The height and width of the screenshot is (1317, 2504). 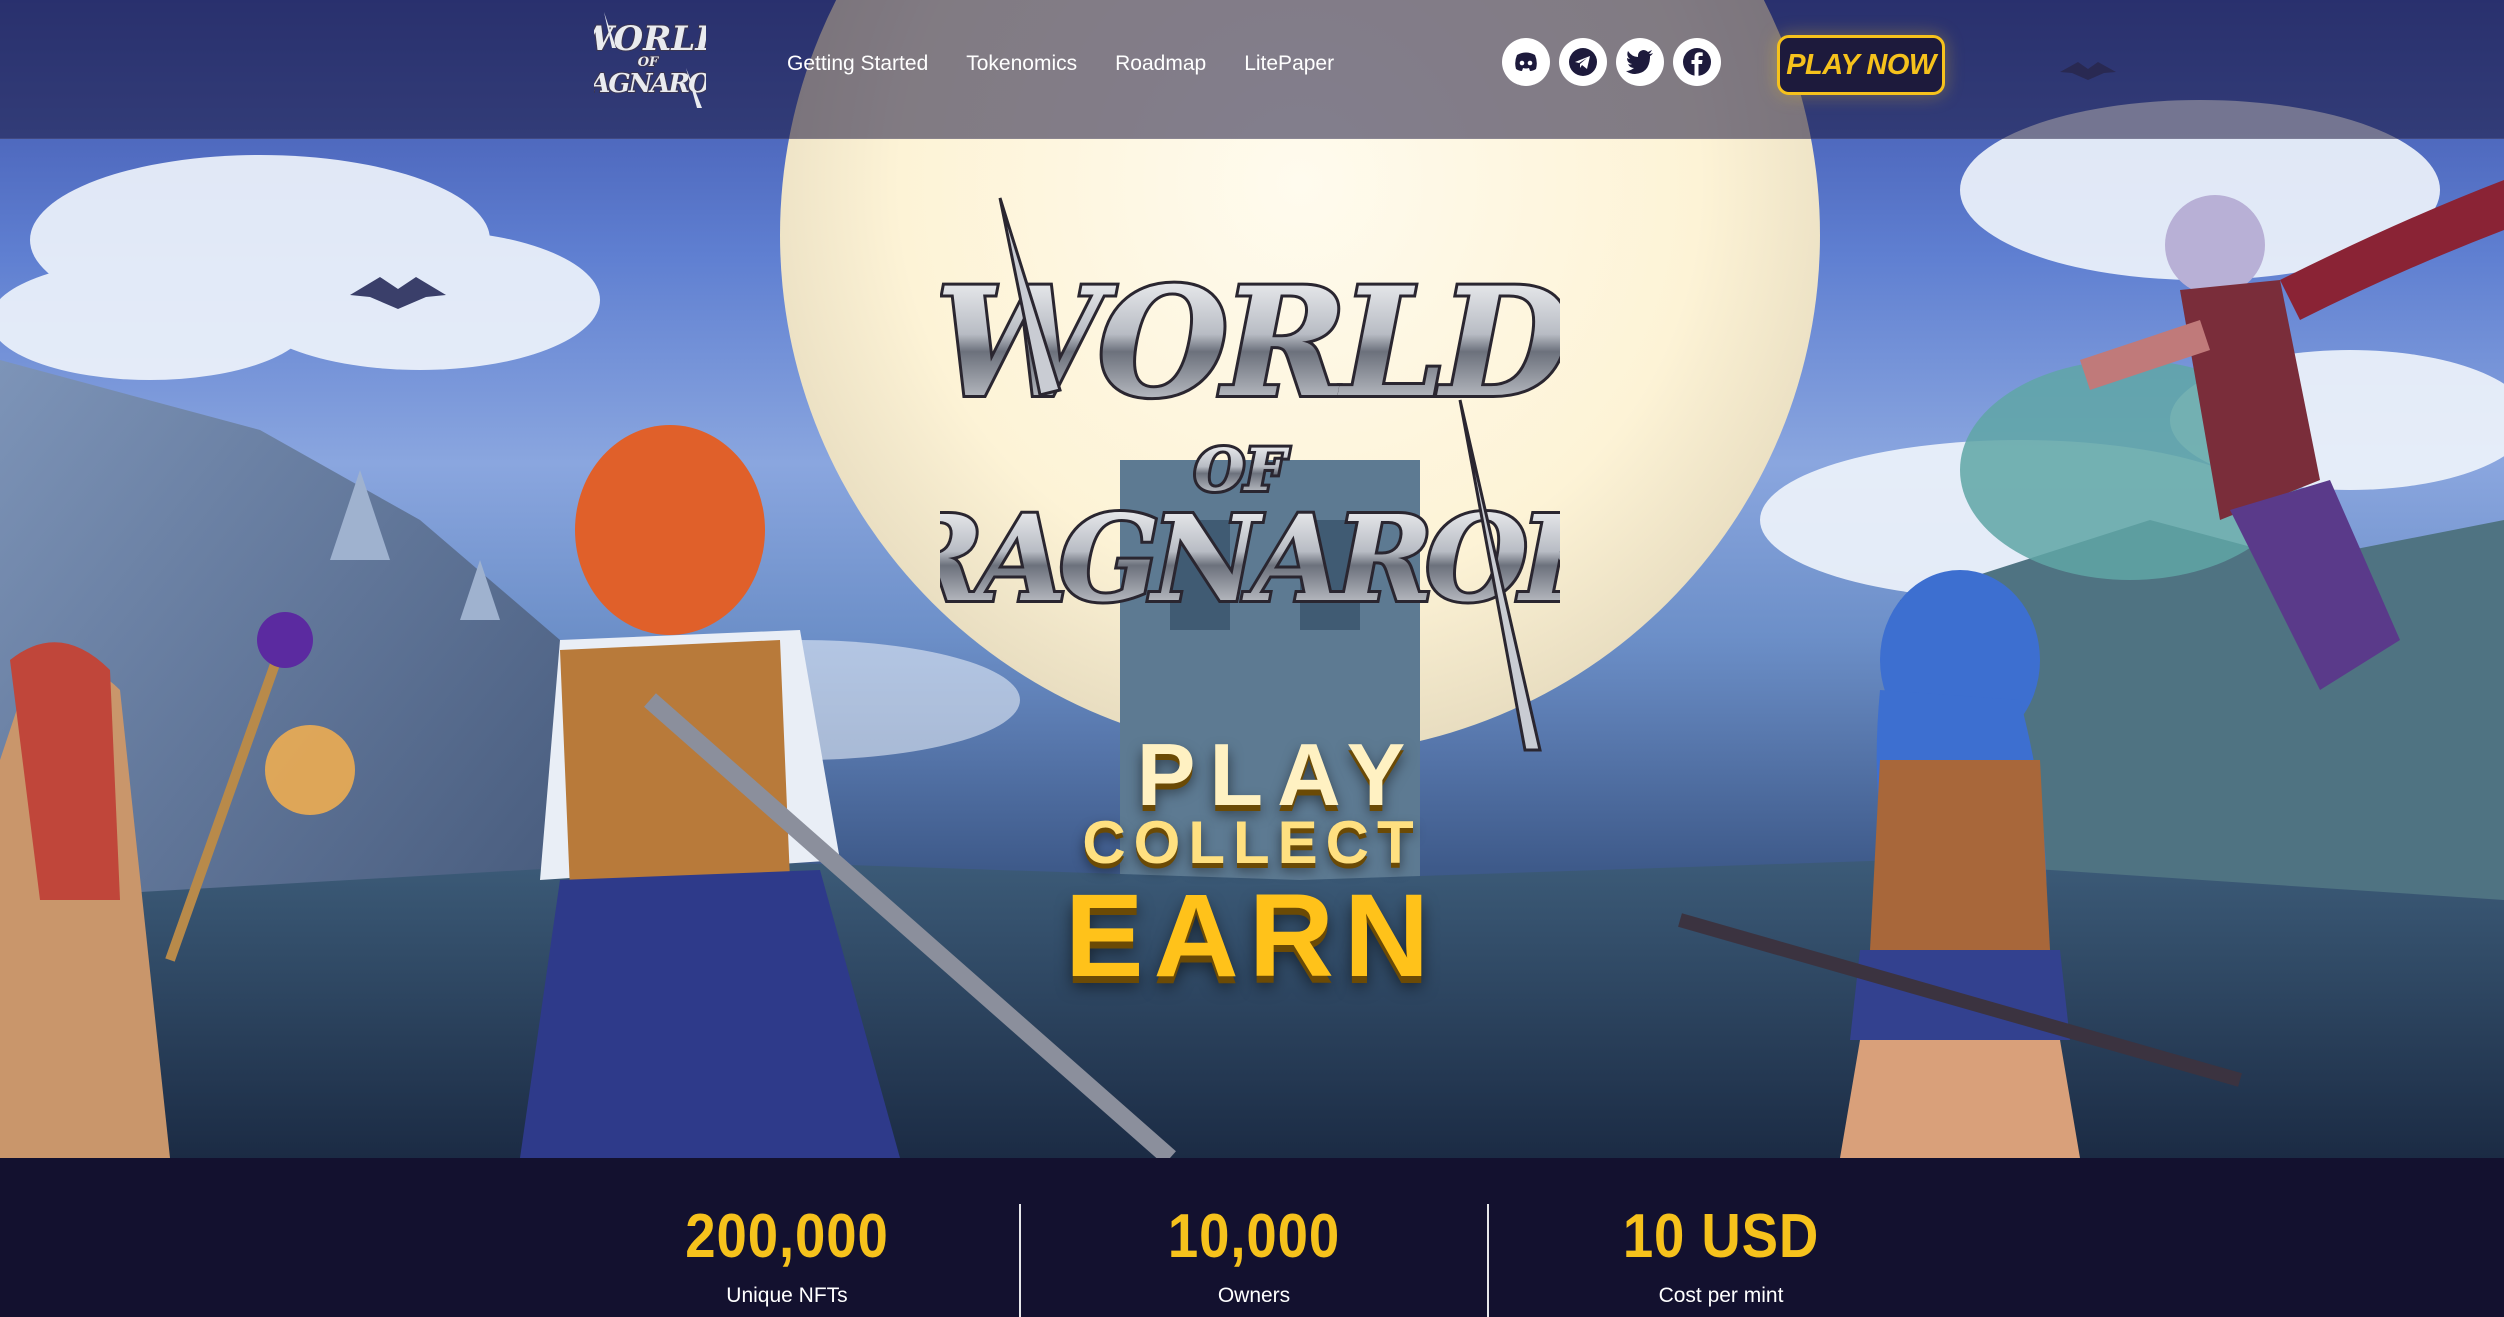 What do you see at coordinates (1252, 936) in the screenshot?
I see `tagline-earn: EARN` at bounding box center [1252, 936].